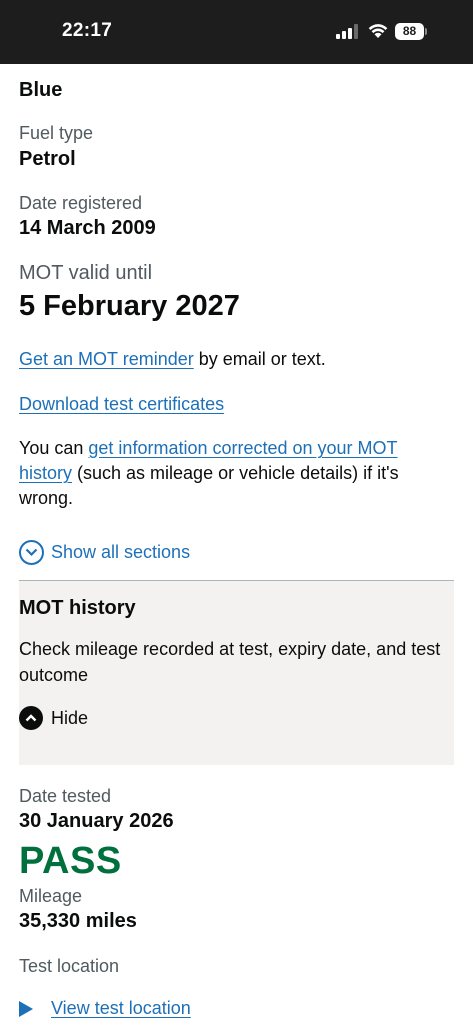  I want to click on mot-valid-label: MOT valid until, so click(86, 273).